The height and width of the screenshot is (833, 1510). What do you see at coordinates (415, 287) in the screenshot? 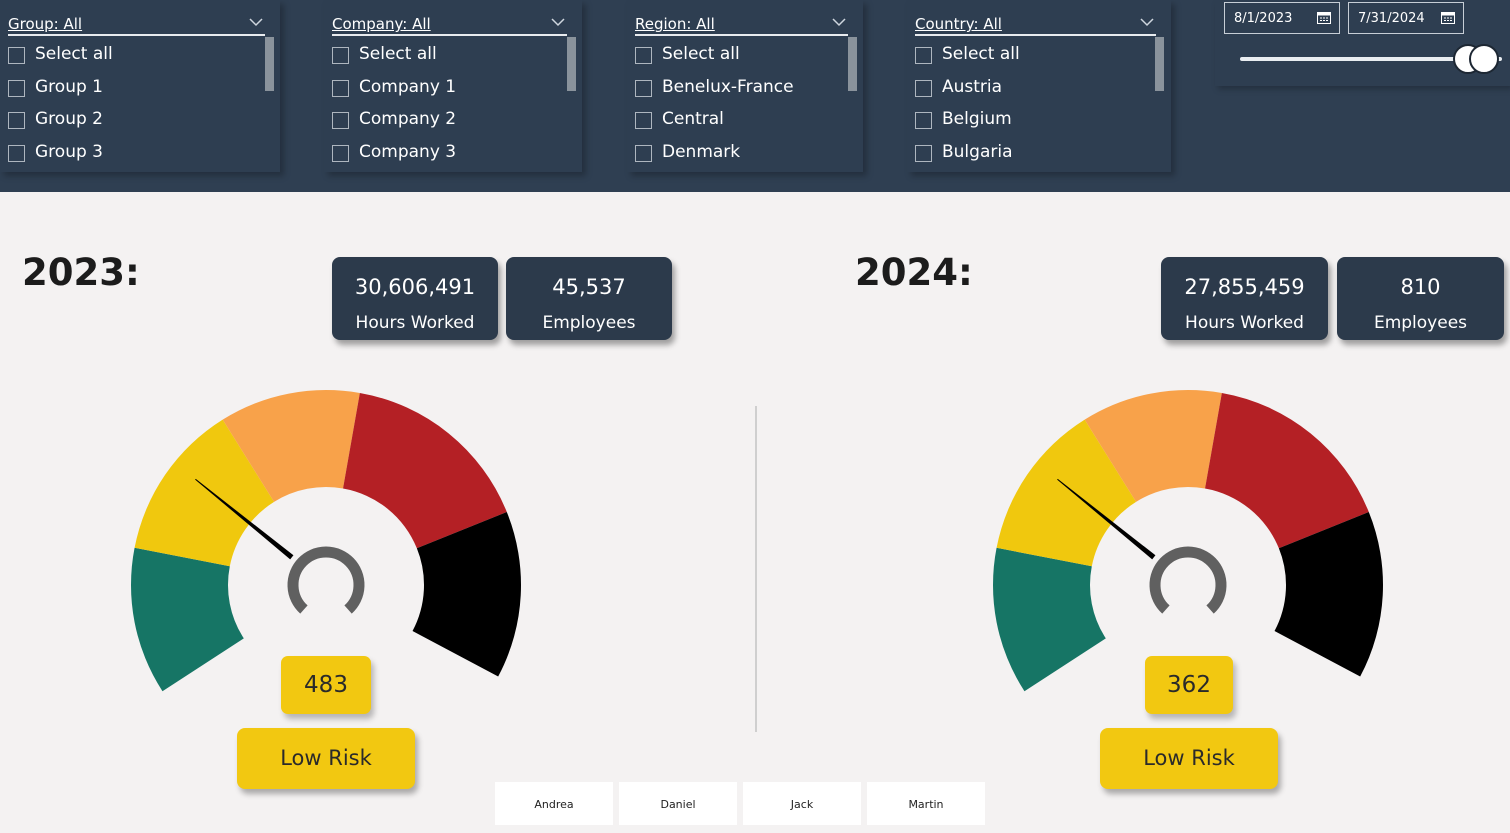
I see `hours-worked-value: 30,606,491` at bounding box center [415, 287].